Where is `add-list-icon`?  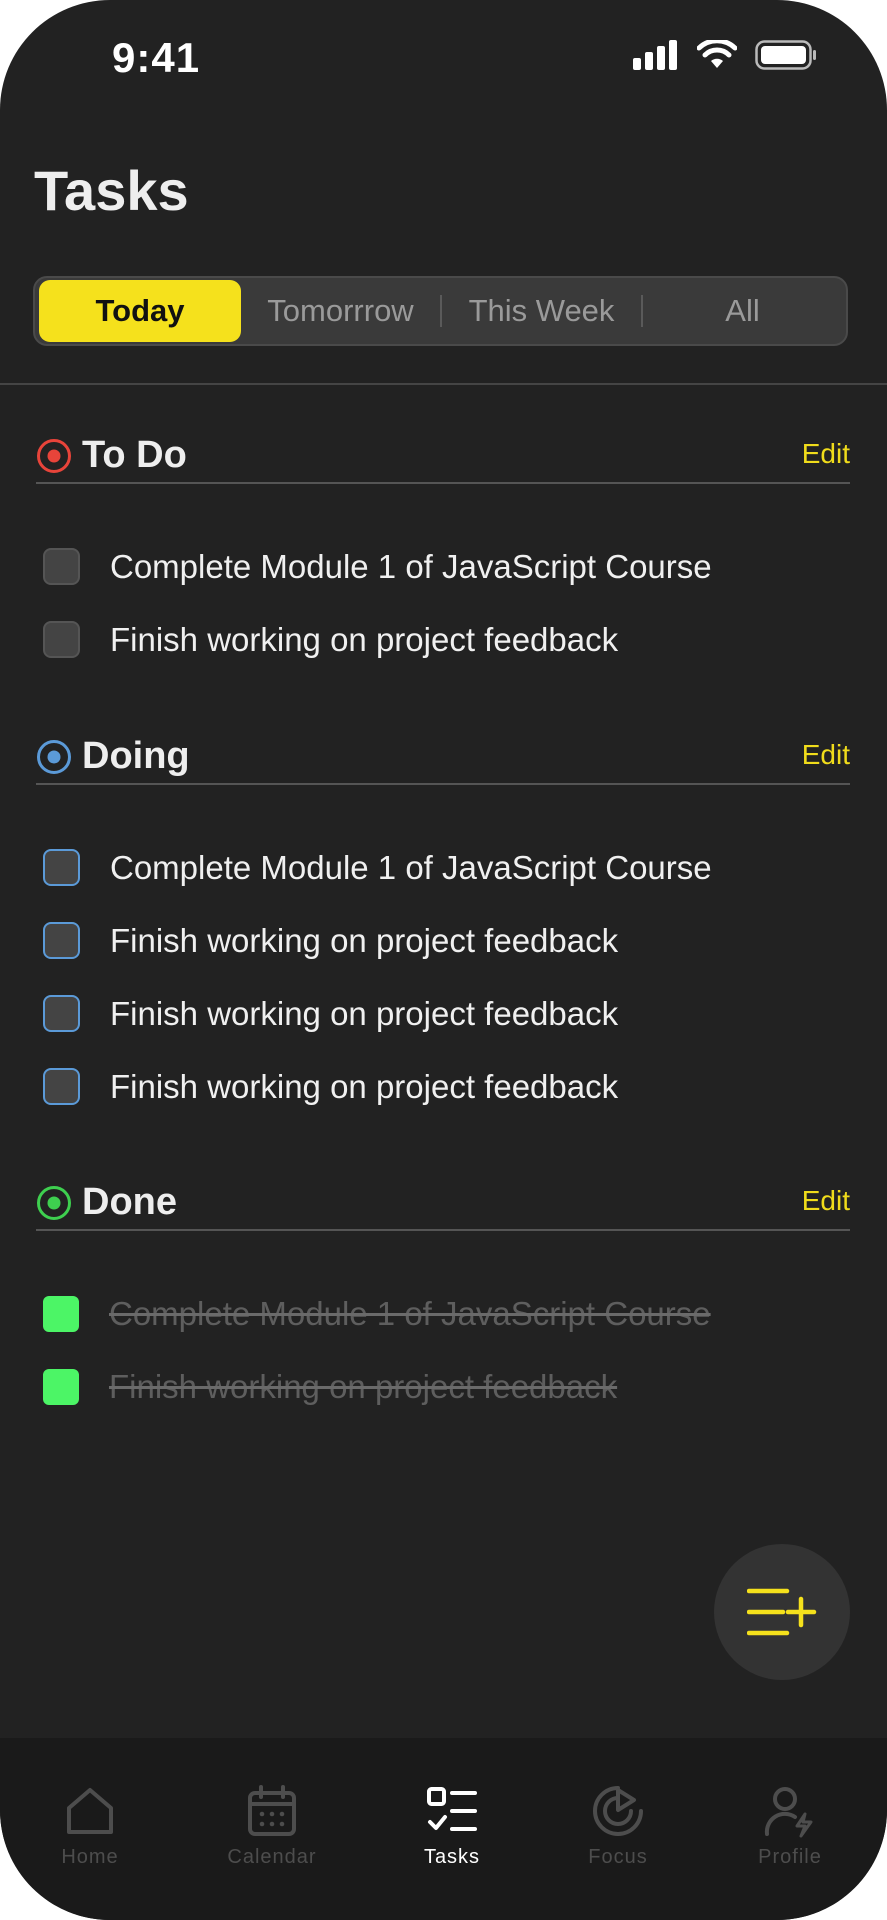
add-list-icon is located at coordinates (782, 1612).